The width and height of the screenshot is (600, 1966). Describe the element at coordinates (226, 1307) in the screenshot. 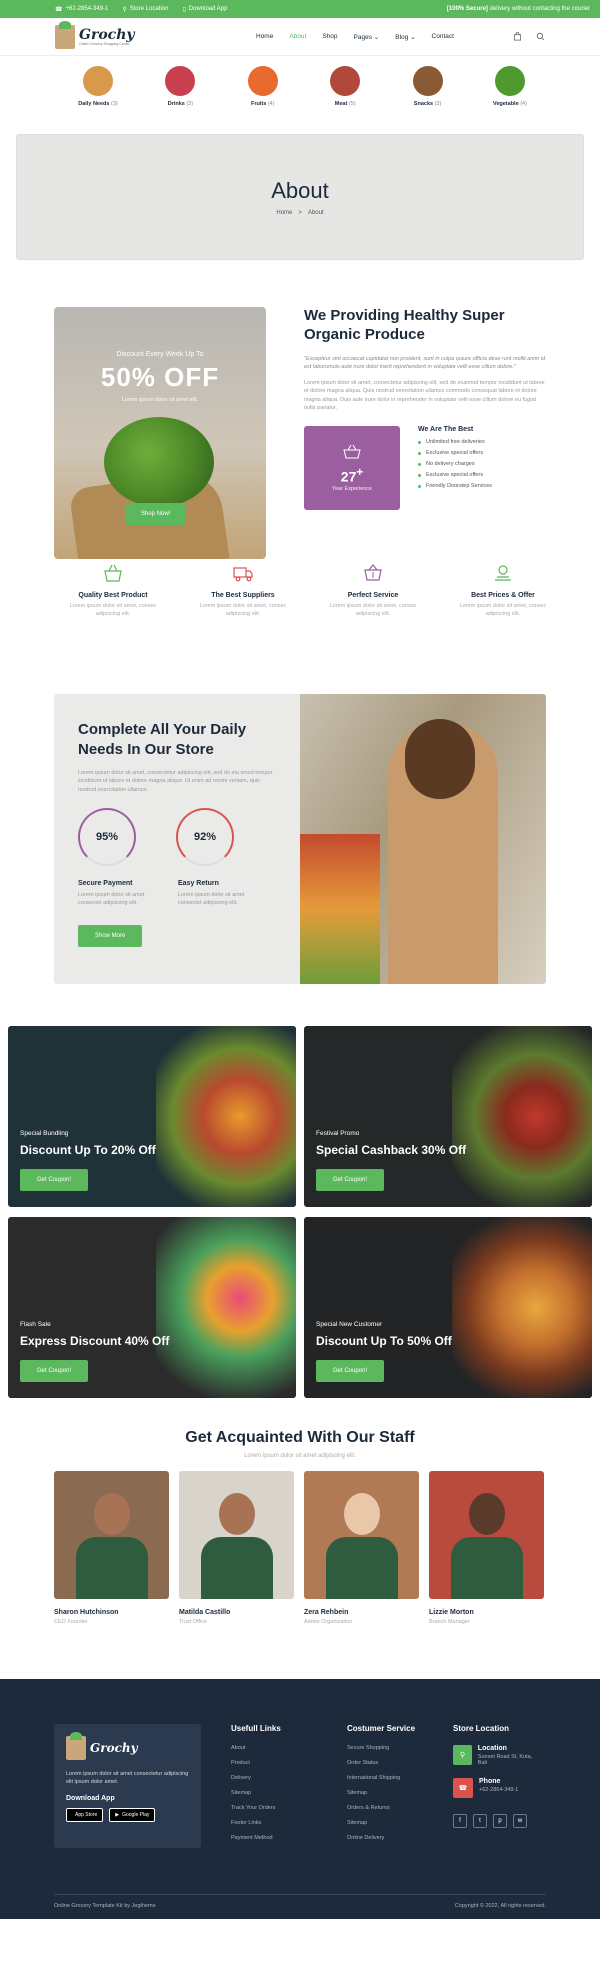

I see `candy-image` at that location.